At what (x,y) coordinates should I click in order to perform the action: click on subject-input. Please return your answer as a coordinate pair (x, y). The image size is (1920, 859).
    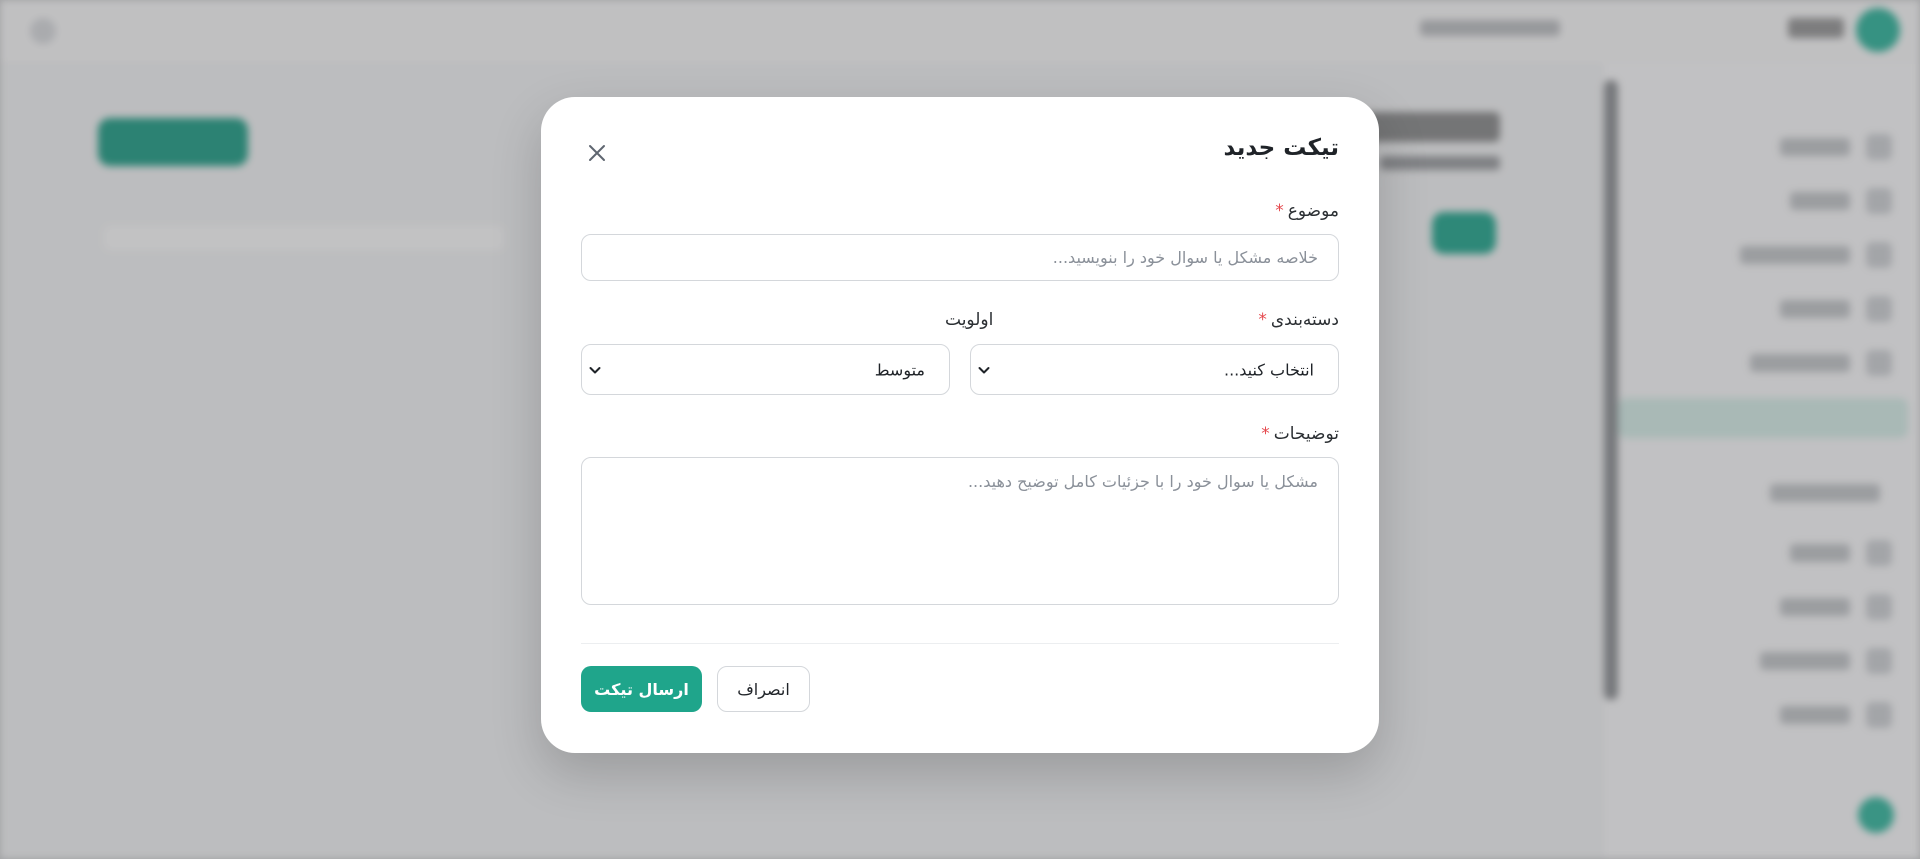
    Looking at the image, I should click on (960, 257).